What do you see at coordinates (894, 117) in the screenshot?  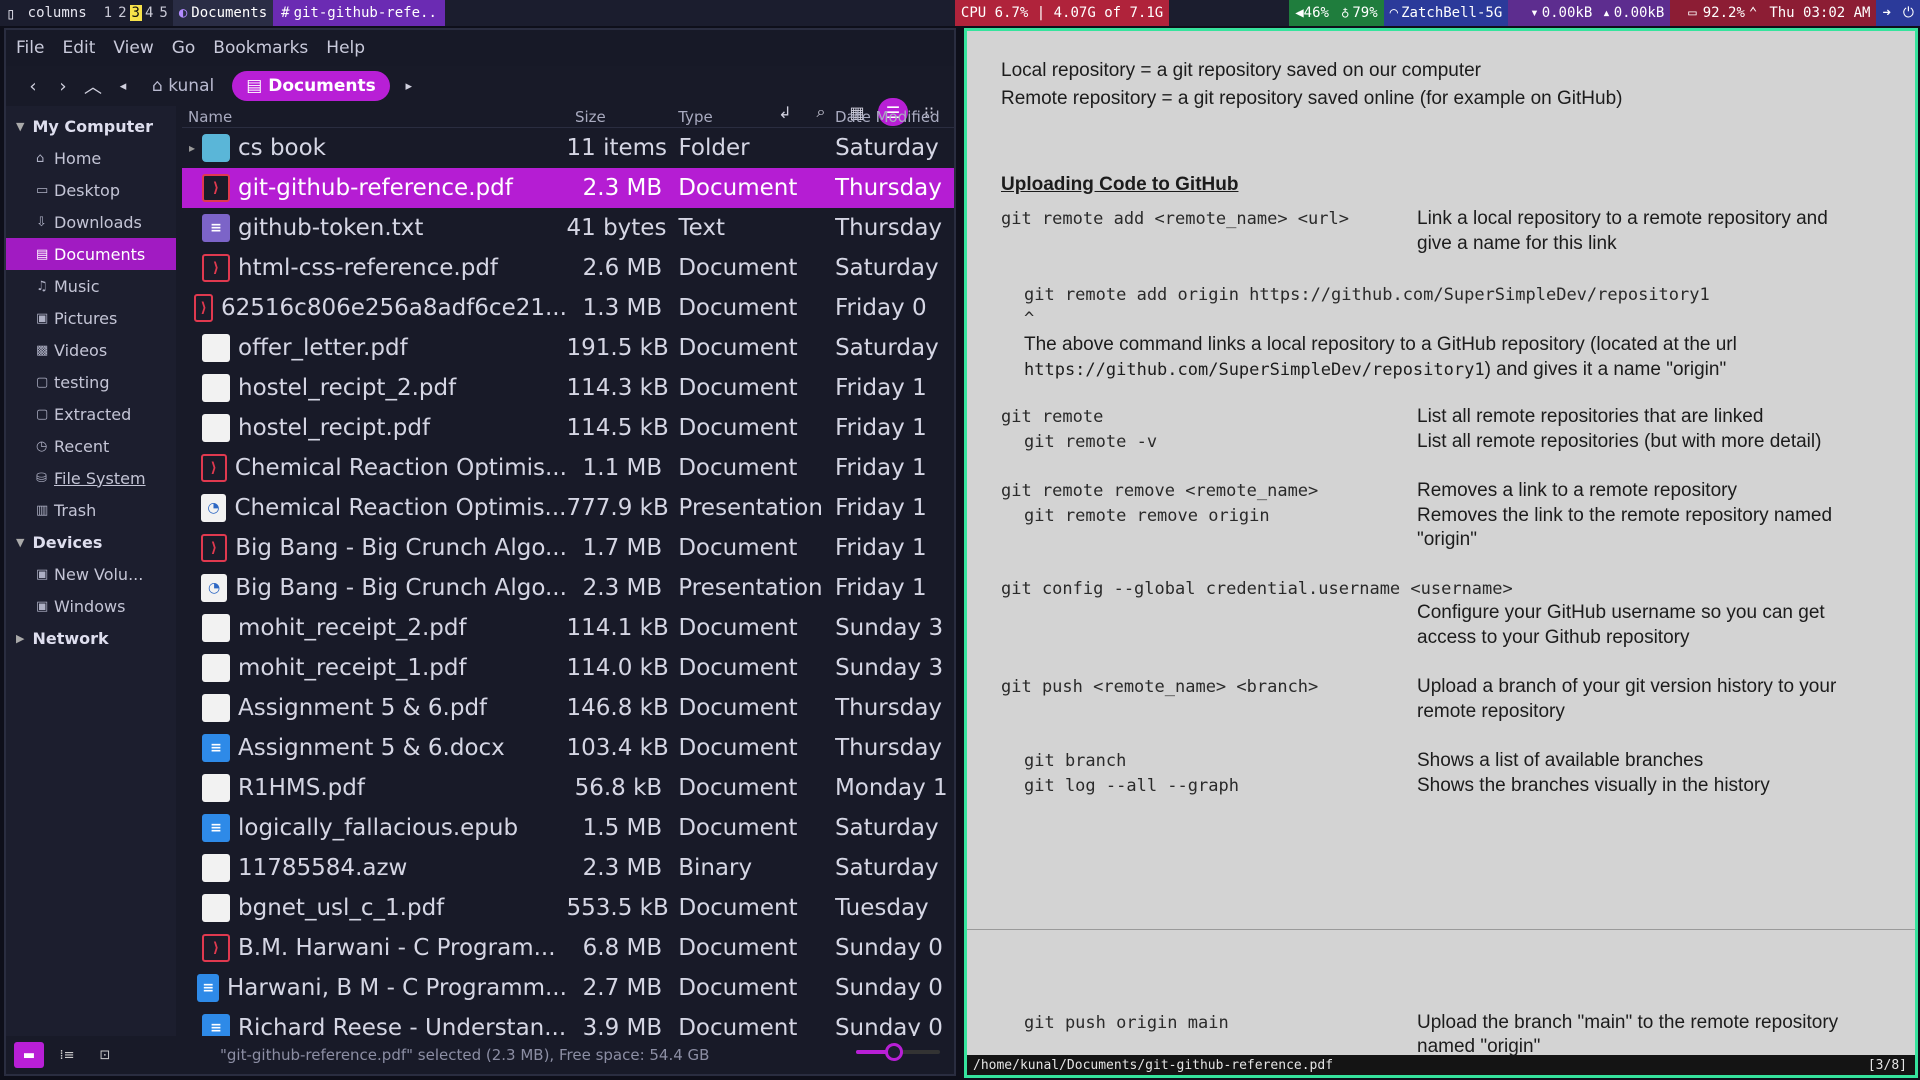 I see `column-date: Date Modified` at bounding box center [894, 117].